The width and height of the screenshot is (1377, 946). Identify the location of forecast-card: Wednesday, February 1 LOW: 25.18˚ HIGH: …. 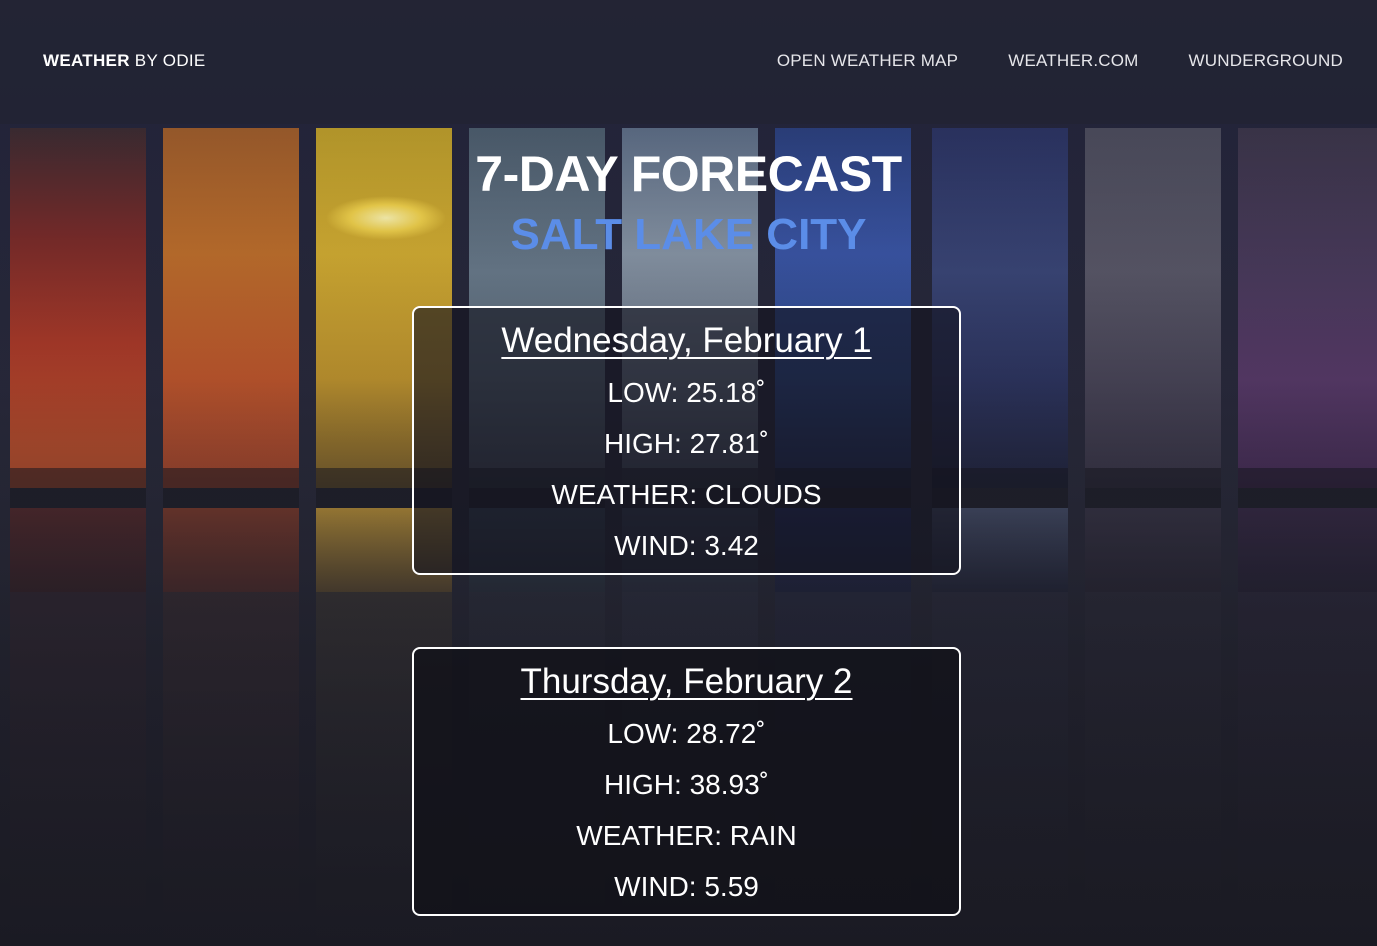
(686, 440).